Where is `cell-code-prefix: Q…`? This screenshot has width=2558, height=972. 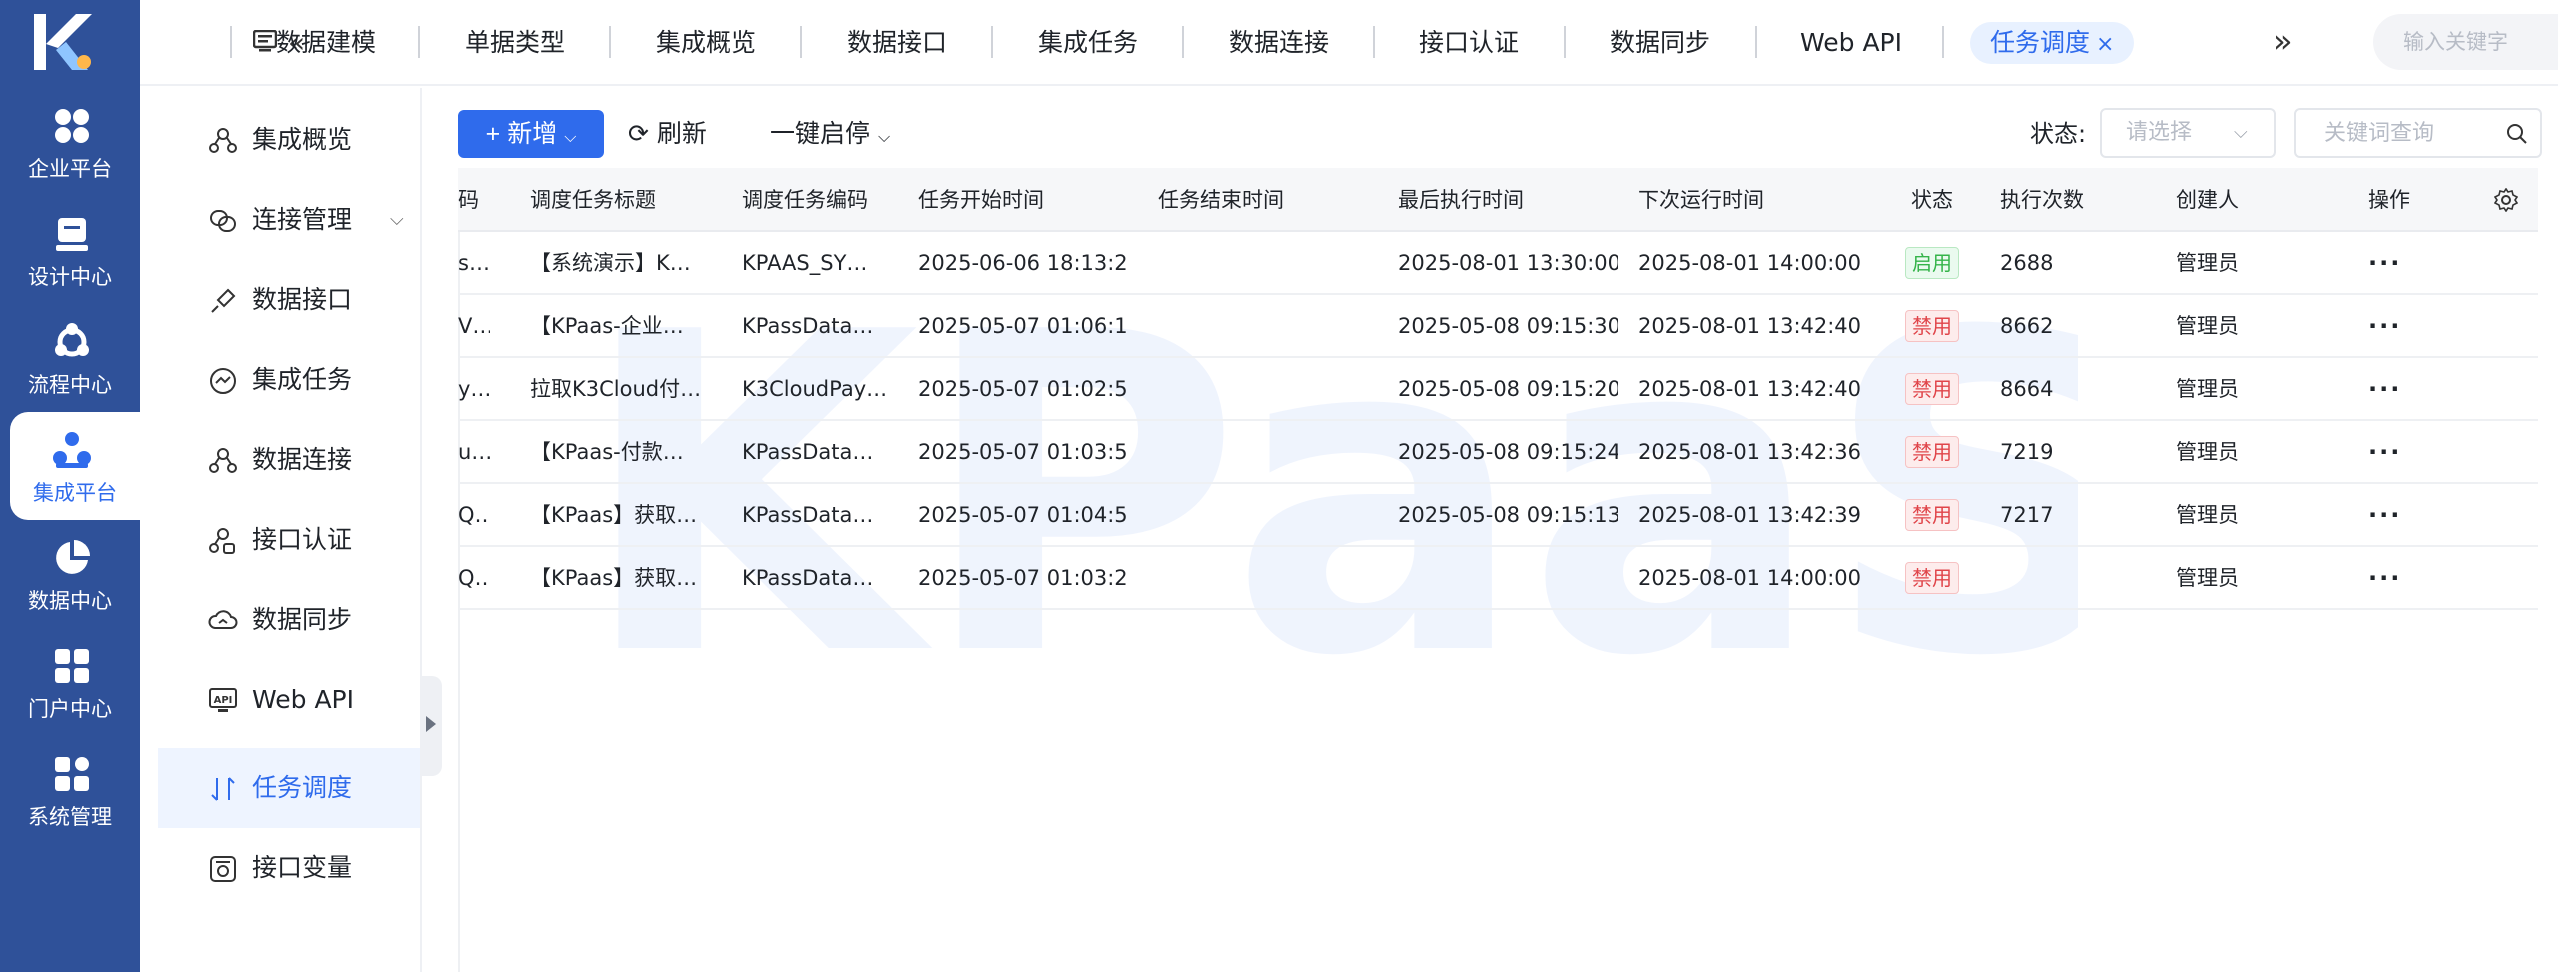 cell-code-prefix: Q… is located at coordinates (474, 578).